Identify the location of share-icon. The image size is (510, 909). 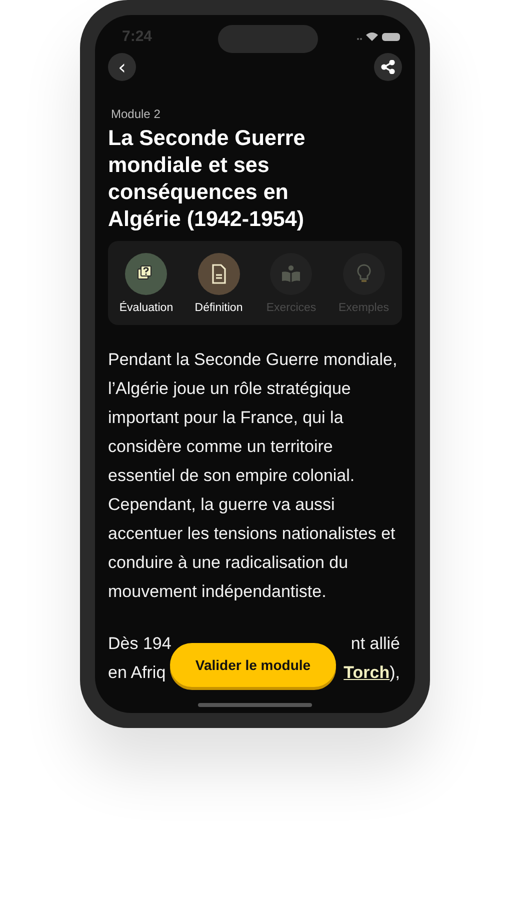
(388, 67).